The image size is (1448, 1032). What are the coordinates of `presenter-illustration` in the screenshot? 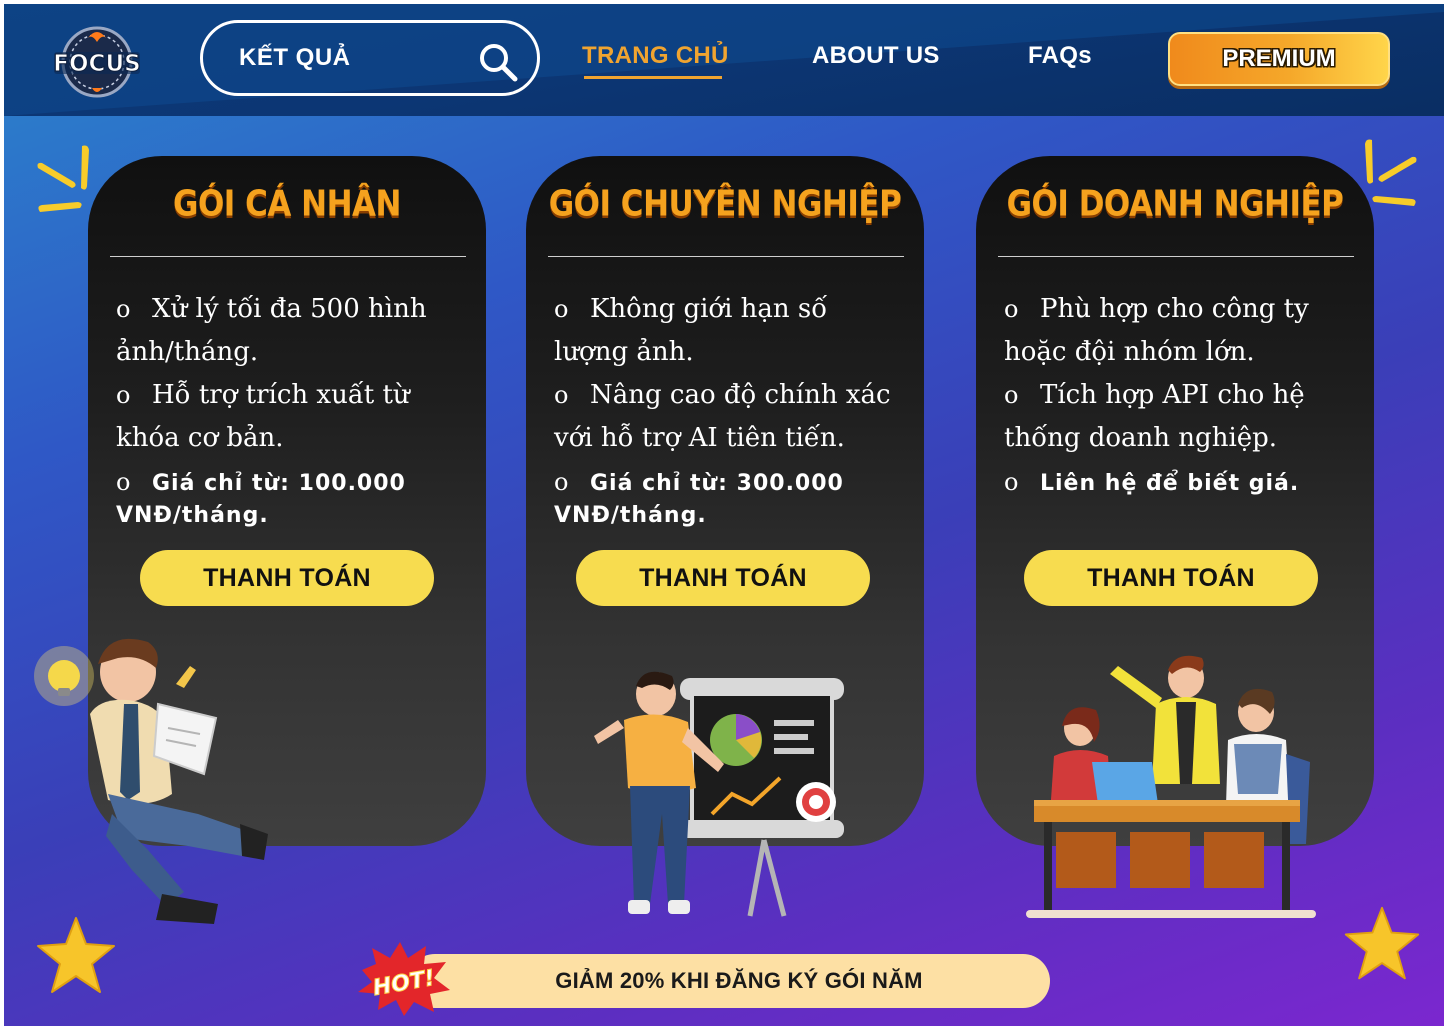 It's located at (719, 794).